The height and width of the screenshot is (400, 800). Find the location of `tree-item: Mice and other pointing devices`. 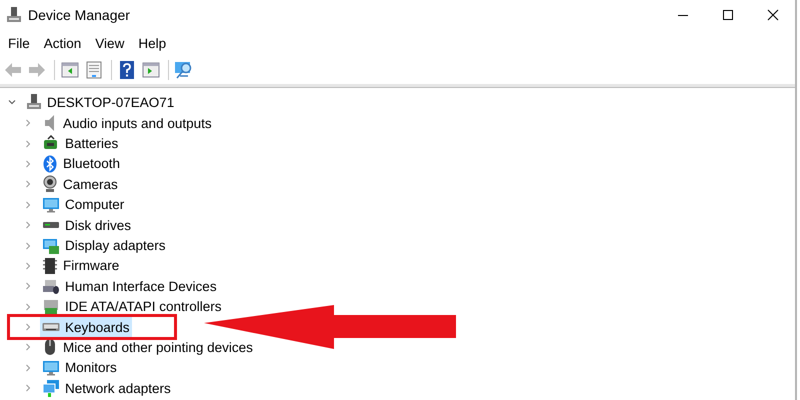

tree-item: Mice and other pointing devices is located at coordinates (158, 347).